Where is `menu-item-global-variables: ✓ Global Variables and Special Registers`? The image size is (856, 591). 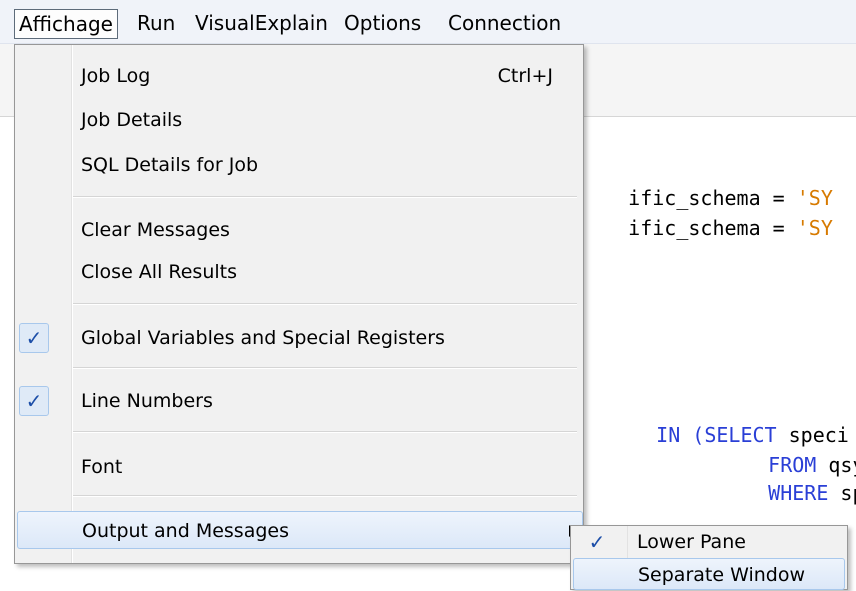 menu-item-global-variables: ✓ Global Variables and Special Registers is located at coordinates (299, 338).